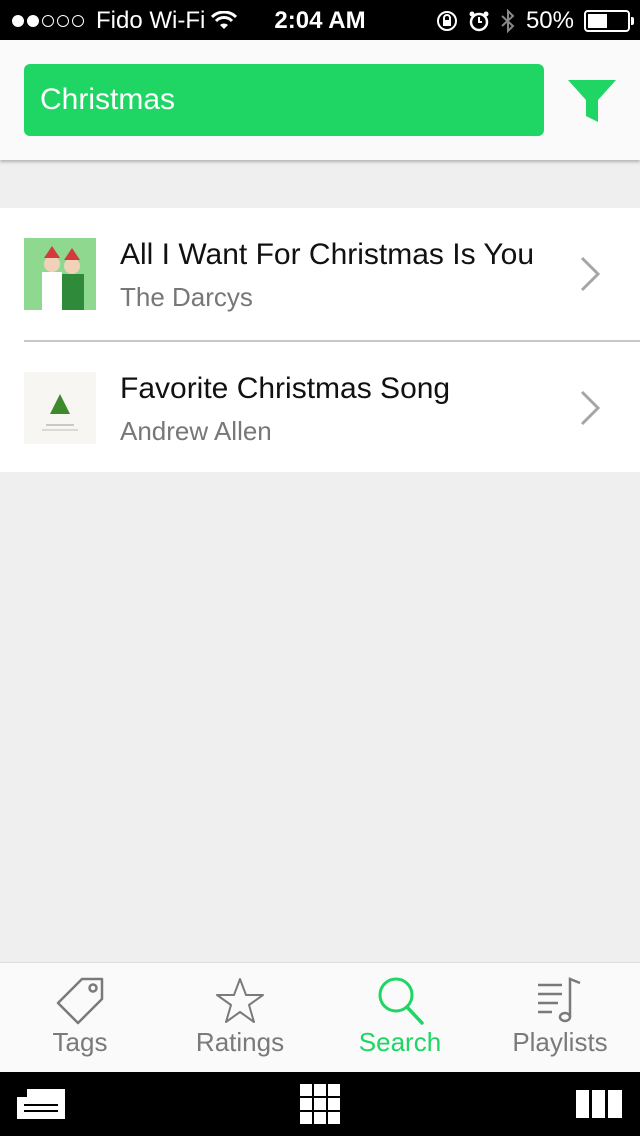  I want to click on keyboard-icon, so click(41, 1104).